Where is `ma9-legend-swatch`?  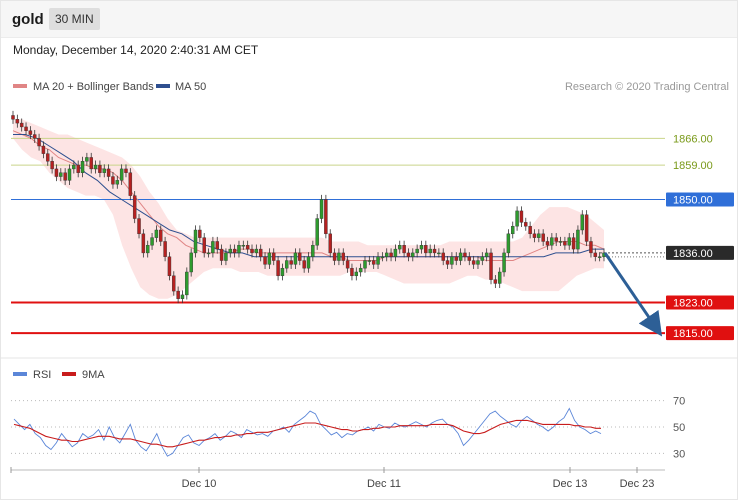 ma9-legend-swatch is located at coordinates (69, 374).